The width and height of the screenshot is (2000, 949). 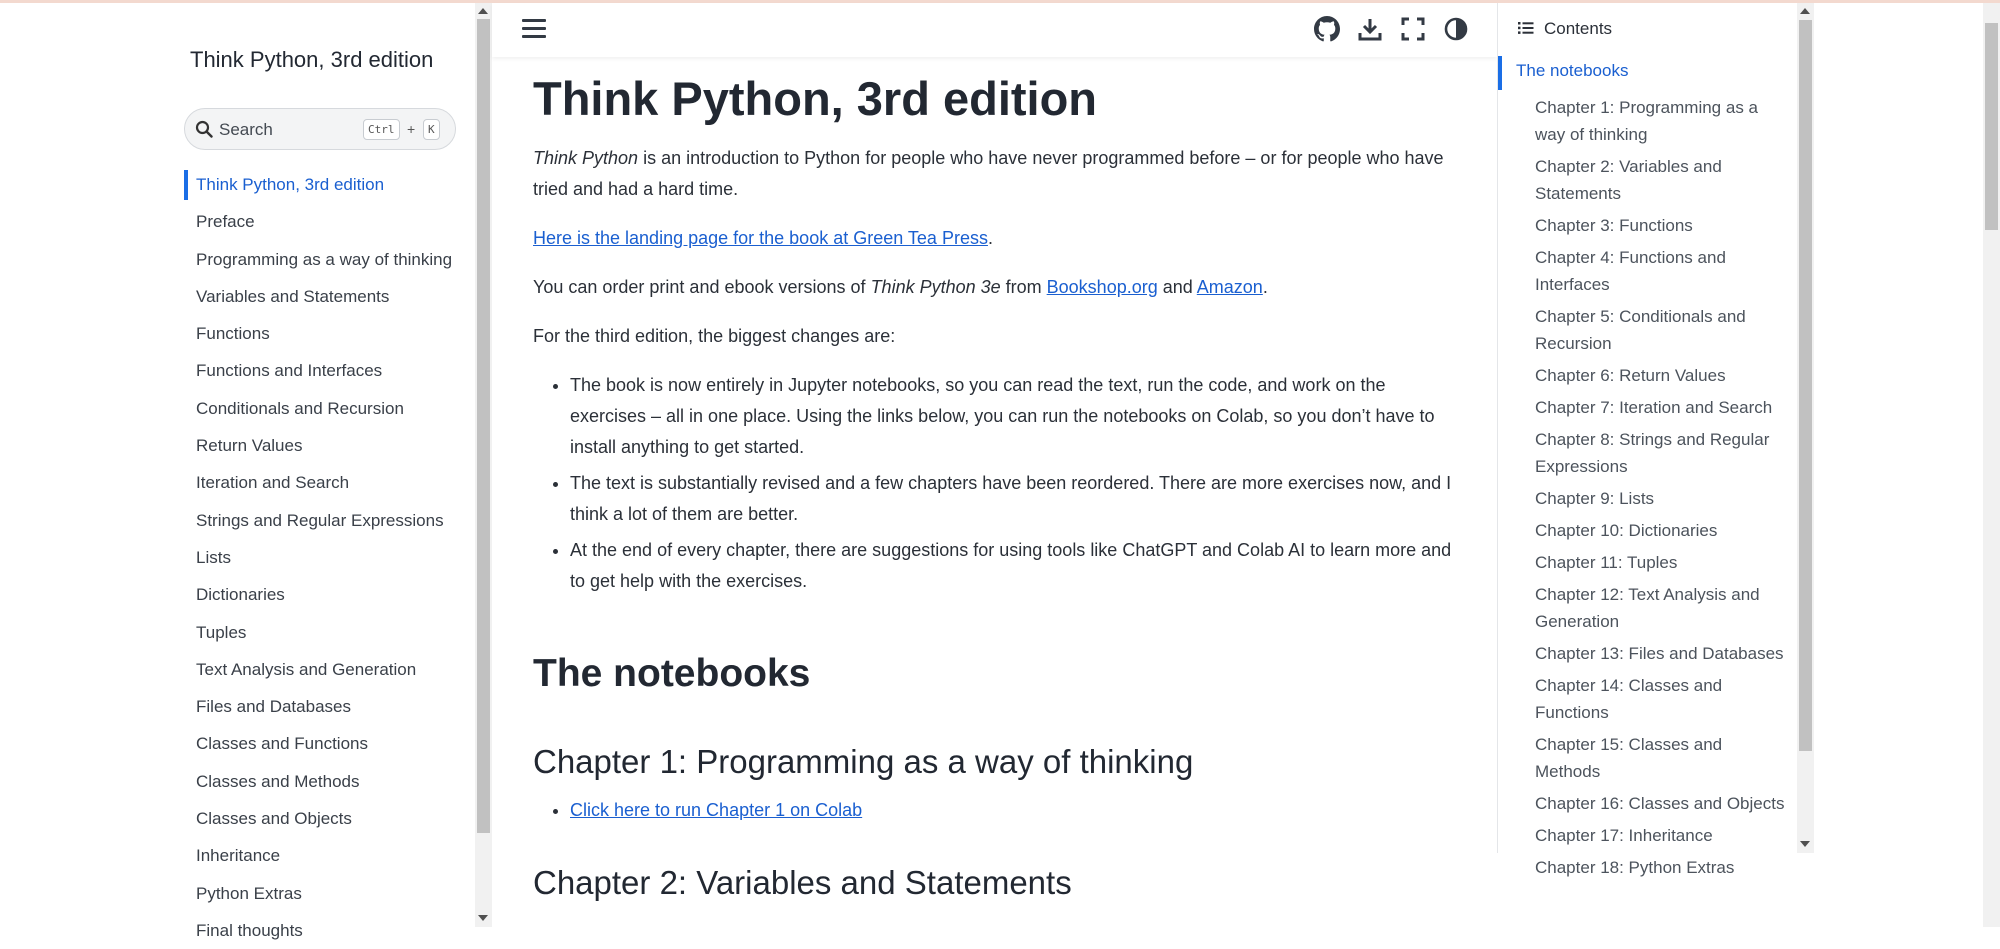 I want to click on order-text-from: from, so click(x=1023, y=287).